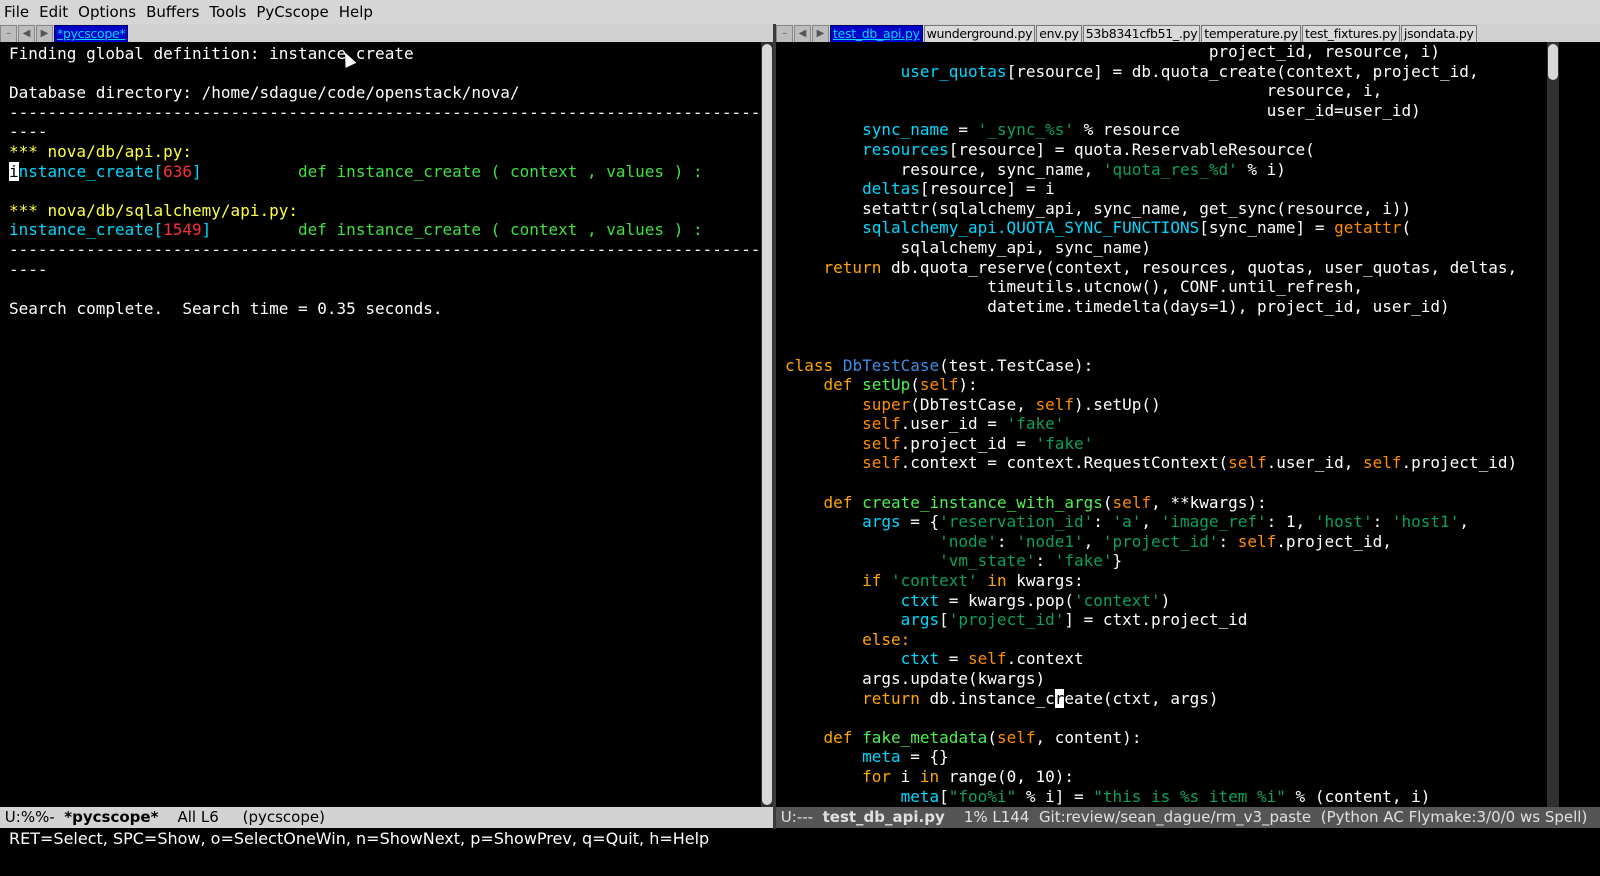  What do you see at coordinates (386, 33) in the screenshot?
I see `left-tab-bar: – ◀ ▶ *pycscope*` at bounding box center [386, 33].